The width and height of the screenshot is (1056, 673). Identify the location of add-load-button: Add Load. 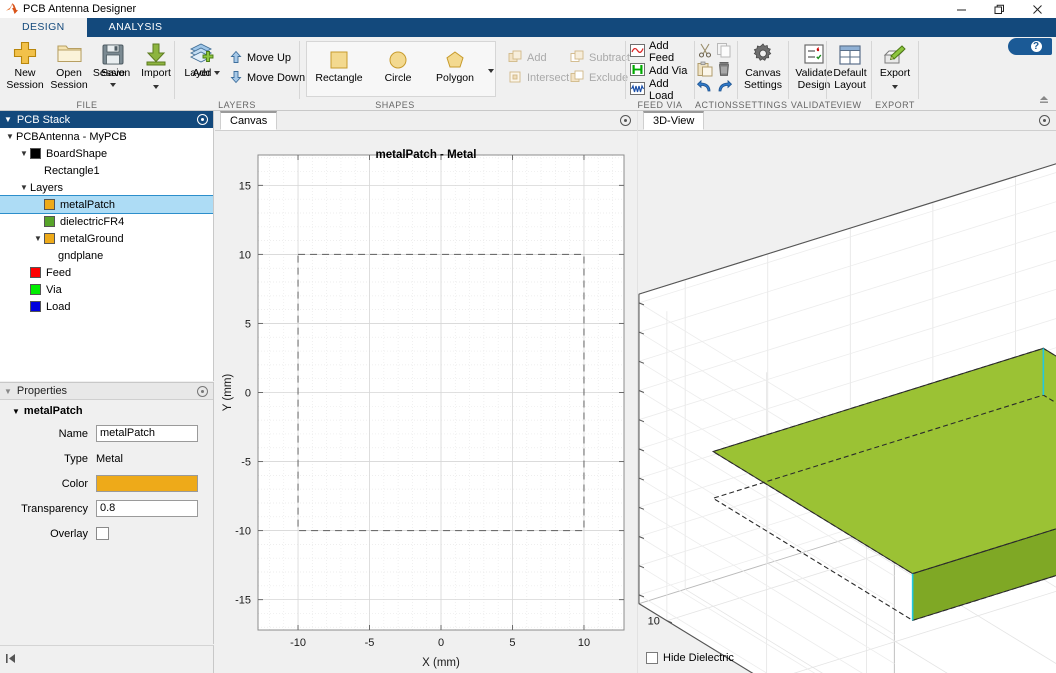
(663, 90).